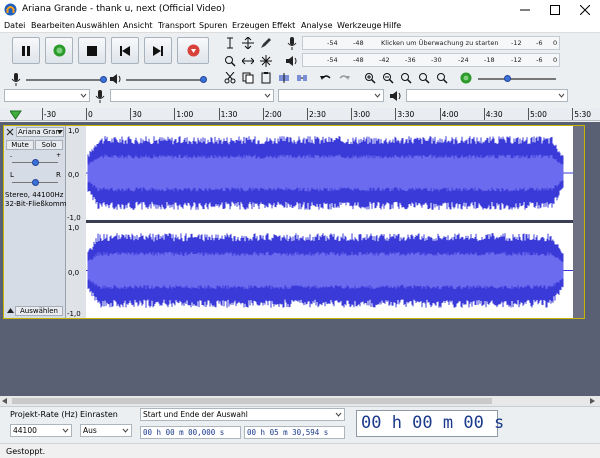 The width and height of the screenshot is (600, 458). Describe the element at coordinates (26, 50) in the screenshot. I see `pause-button` at that location.